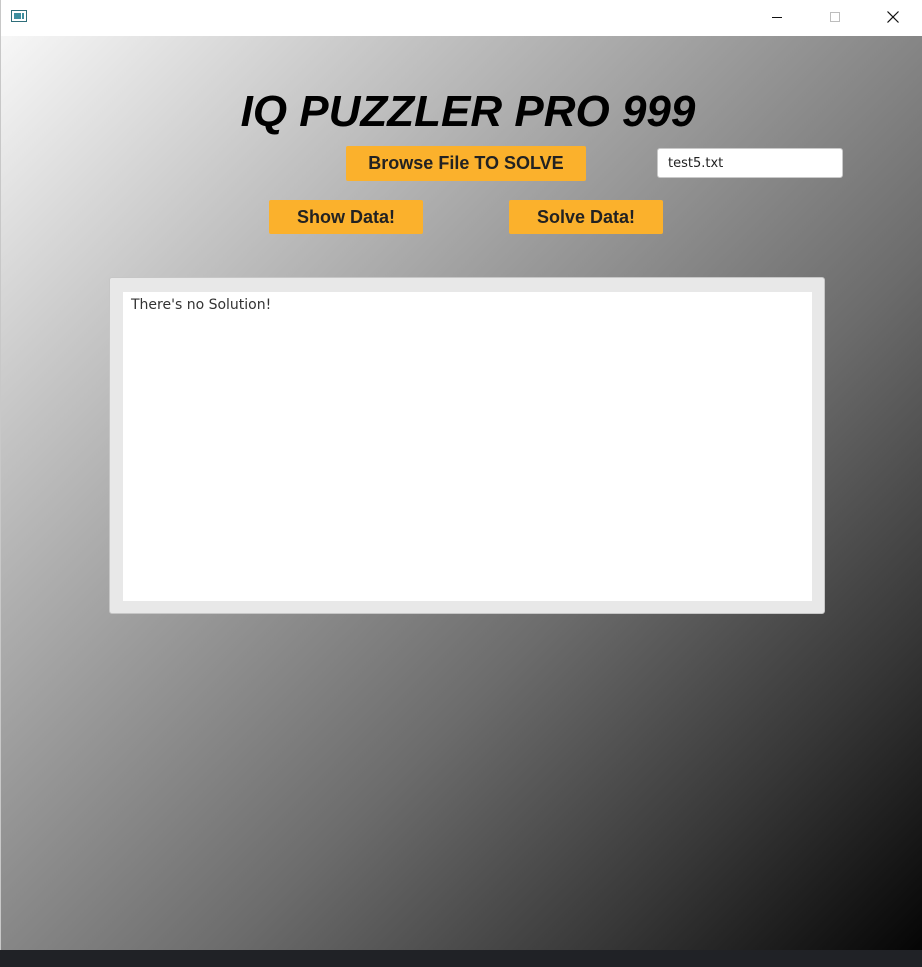 The image size is (922, 967). What do you see at coordinates (346, 217) in the screenshot?
I see `show-data-button: Show Data!` at bounding box center [346, 217].